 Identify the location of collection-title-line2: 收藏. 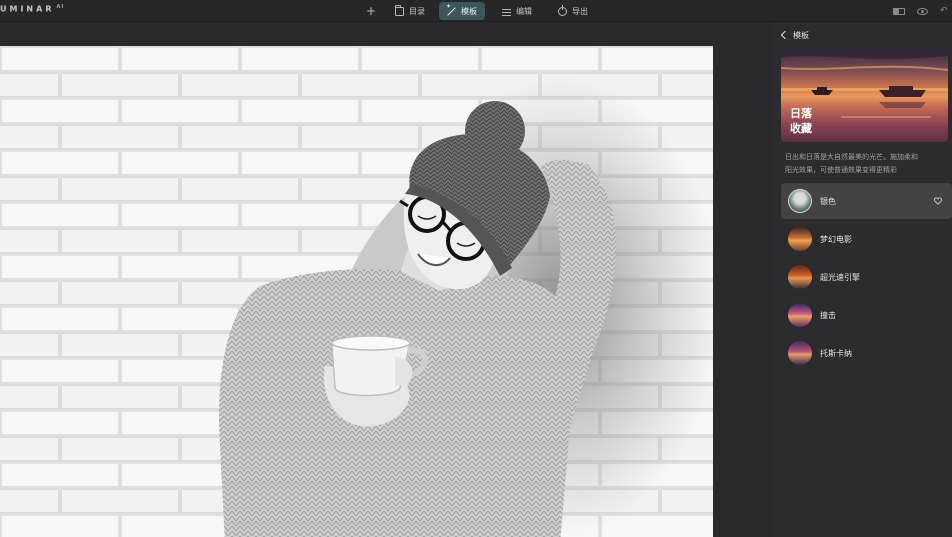
(801, 128).